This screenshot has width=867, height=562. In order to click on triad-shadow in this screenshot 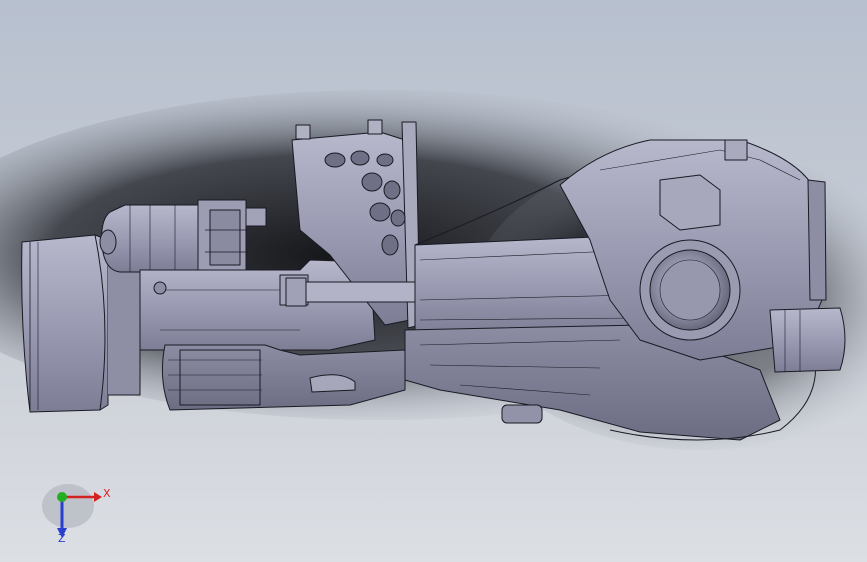, I will do `click(68, 506)`.